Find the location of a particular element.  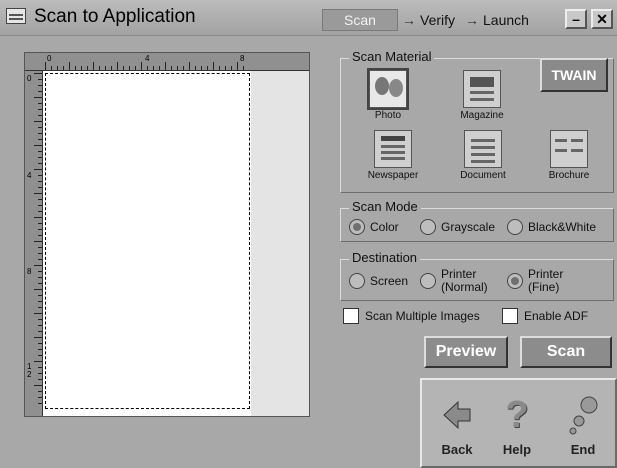

material-newspaper: Newspaper is located at coordinates (393, 155).